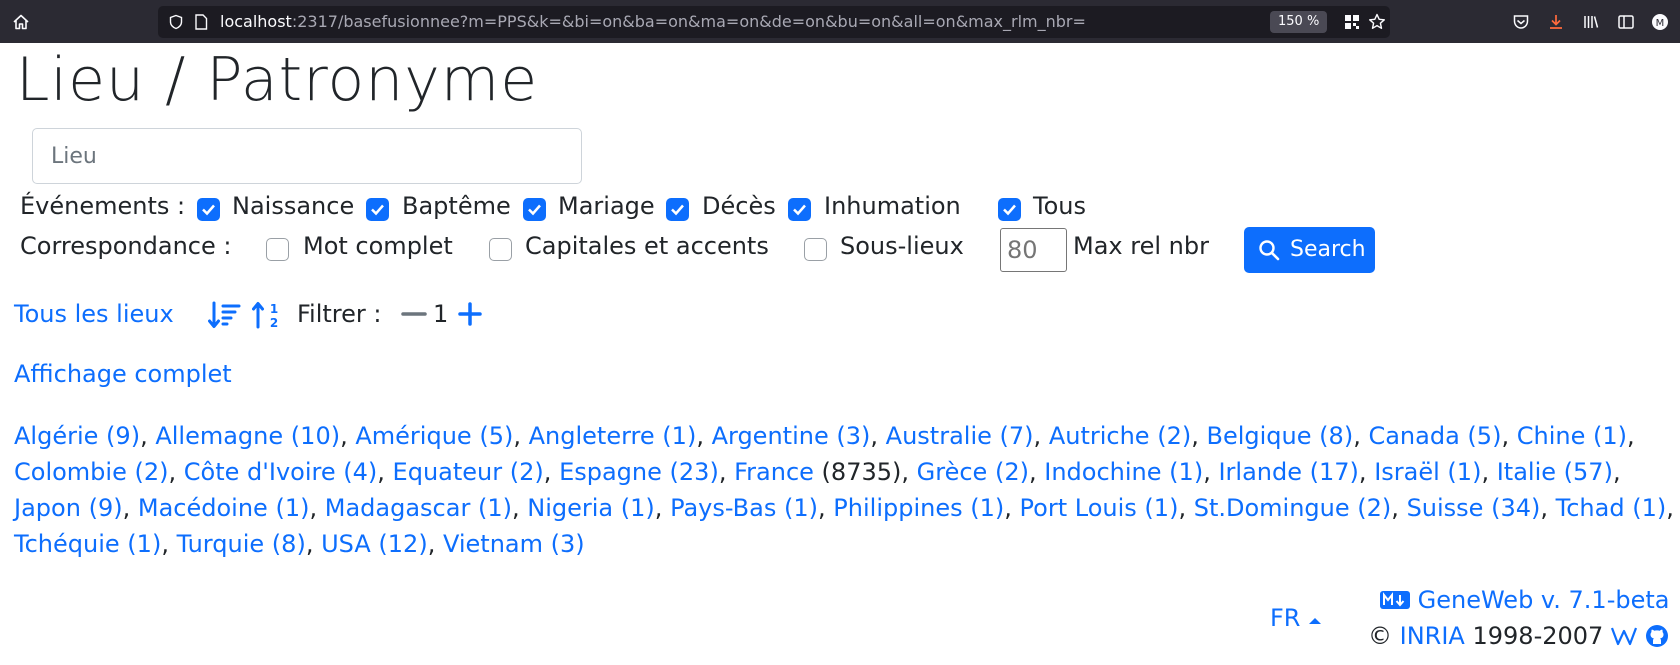  I want to click on place-link: St.Domingue, so click(1272, 508).